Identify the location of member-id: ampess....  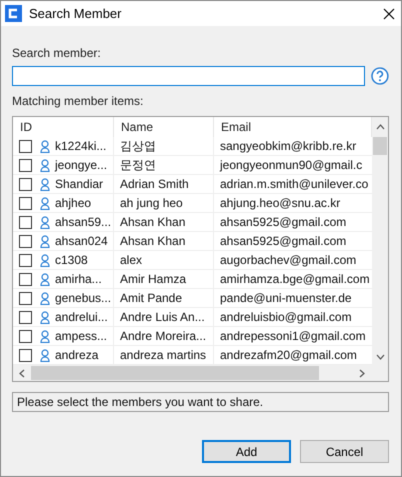
(81, 336).